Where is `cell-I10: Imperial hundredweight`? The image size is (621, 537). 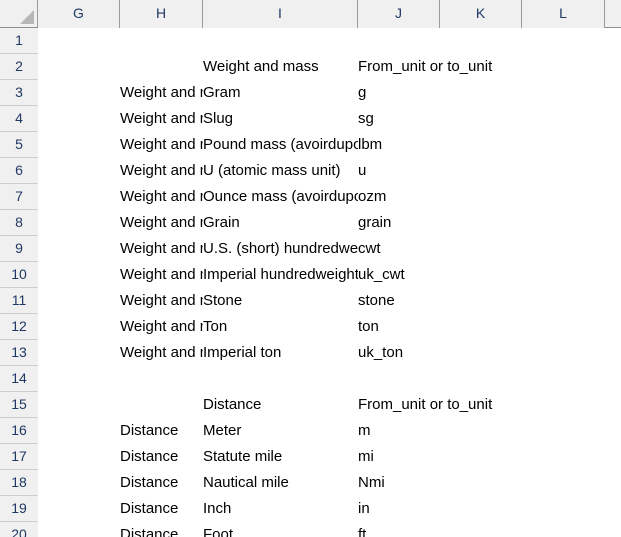 cell-I10: Imperial hundredweight is located at coordinates (280, 275).